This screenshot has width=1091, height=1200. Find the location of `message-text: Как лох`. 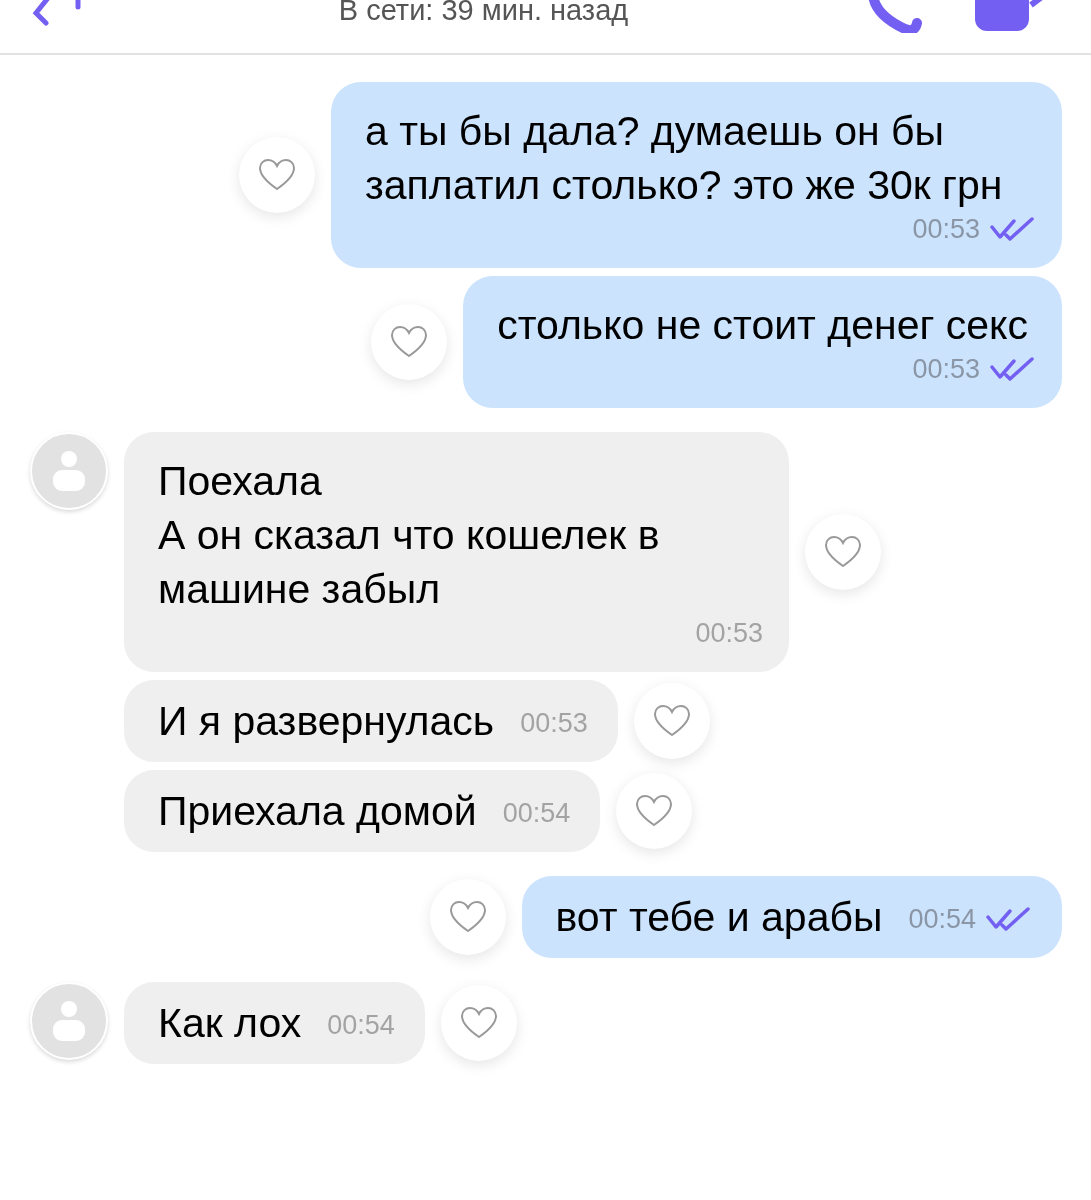

message-text: Как лох is located at coordinates (230, 1023).